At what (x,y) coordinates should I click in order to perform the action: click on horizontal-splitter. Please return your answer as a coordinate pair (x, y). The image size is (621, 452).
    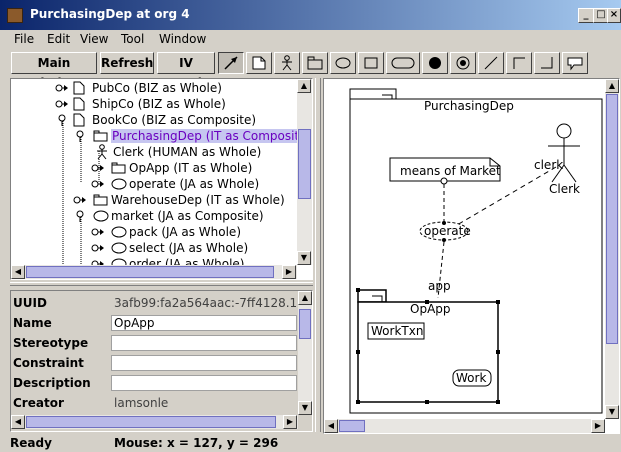
    Looking at the image, I should click on (161, 284).